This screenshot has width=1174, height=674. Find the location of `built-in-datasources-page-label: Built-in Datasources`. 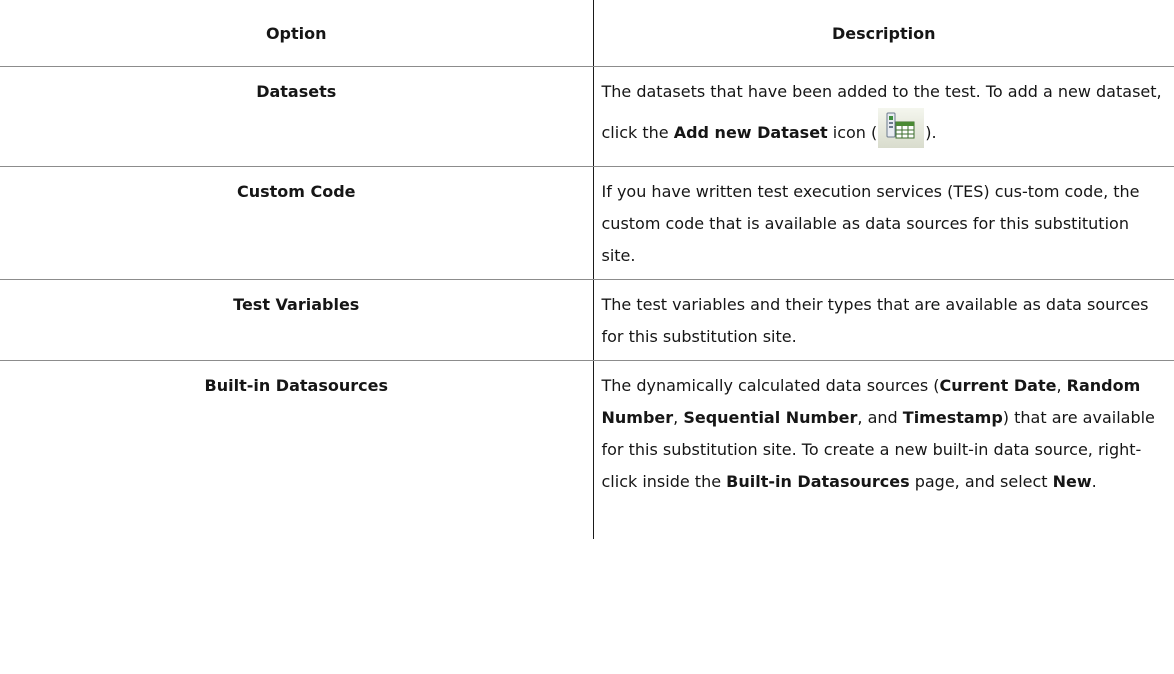

built-in-datasources-page-label: Built-in Datasources is located at coordinates (818, 481).